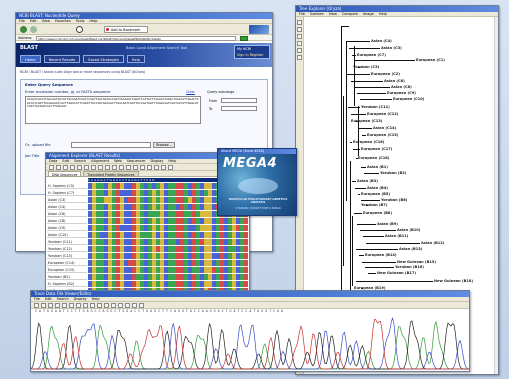  What do you see at coordinates (67, 200) in the screenshot?
I see `sequence-name: Asian (C3)` at bounding box center [67, 200].